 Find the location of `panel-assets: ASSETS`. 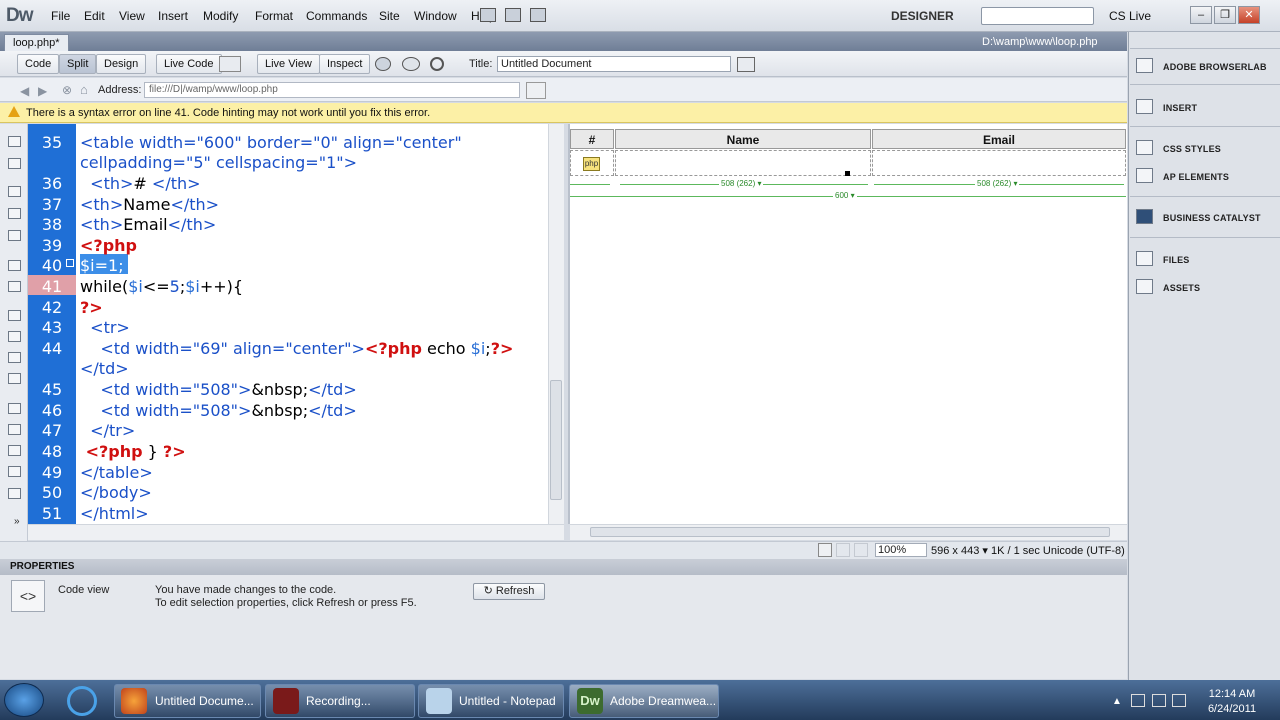

panel-assets: ASSETS is located at coordinates (1181, 288).